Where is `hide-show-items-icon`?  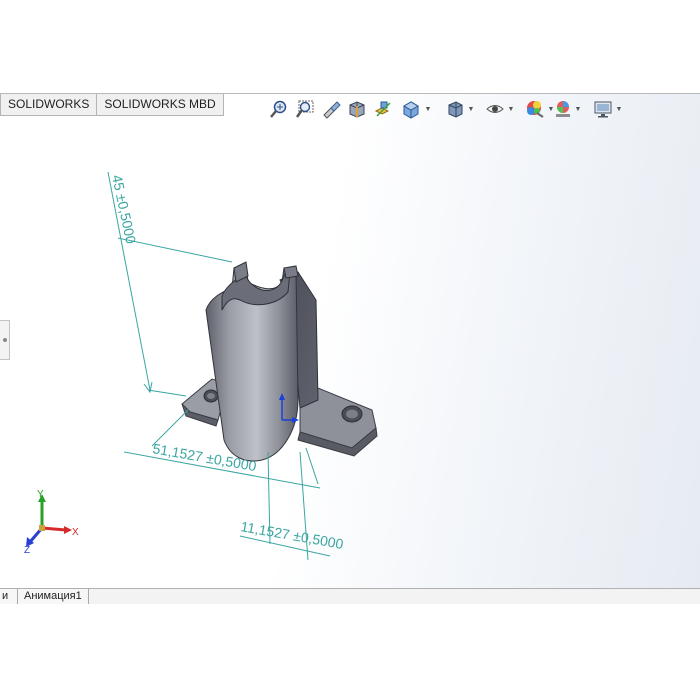
hide-show-items-icon is located at coordinates (495, 109).